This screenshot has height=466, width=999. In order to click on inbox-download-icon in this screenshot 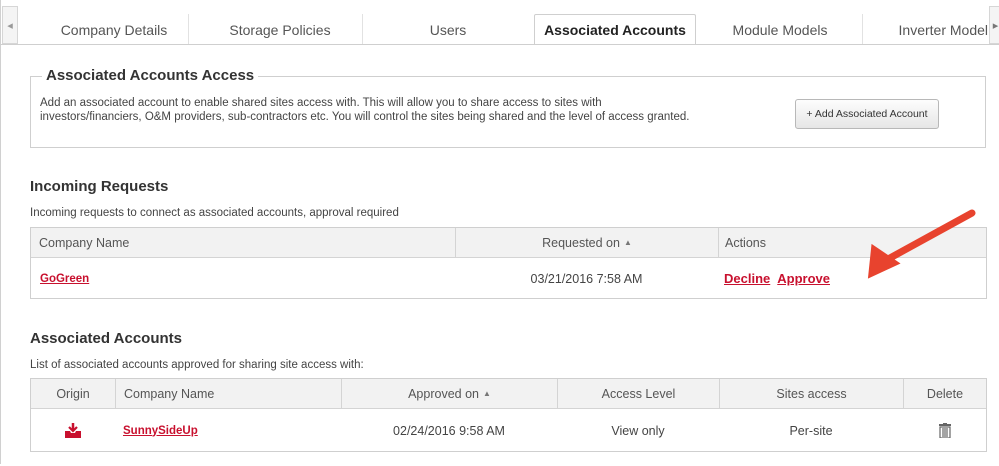, I will do `click(73, 430)`.